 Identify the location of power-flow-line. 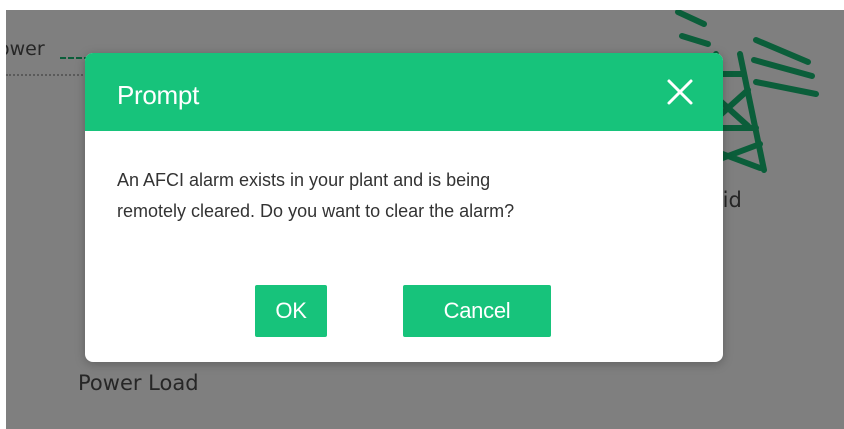
(50, 75).